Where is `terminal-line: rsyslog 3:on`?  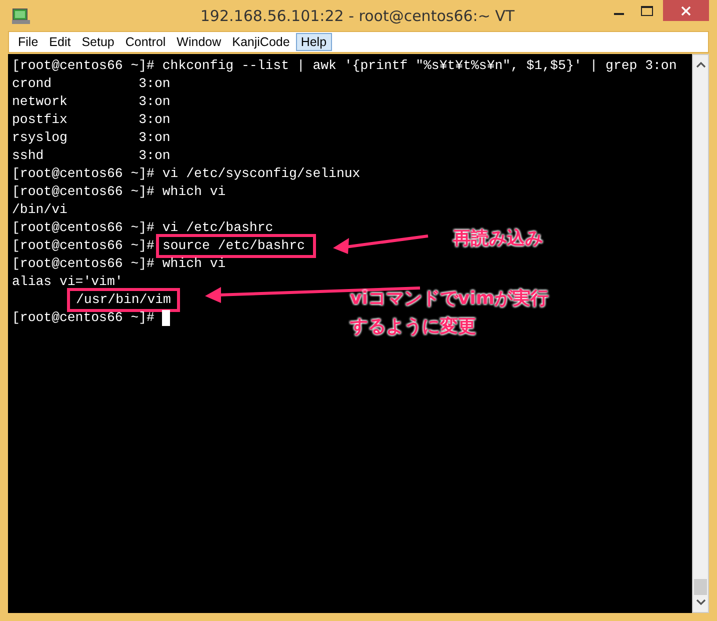 terminal-line: rsyslog 3:on is located at coordinates (91, 138).